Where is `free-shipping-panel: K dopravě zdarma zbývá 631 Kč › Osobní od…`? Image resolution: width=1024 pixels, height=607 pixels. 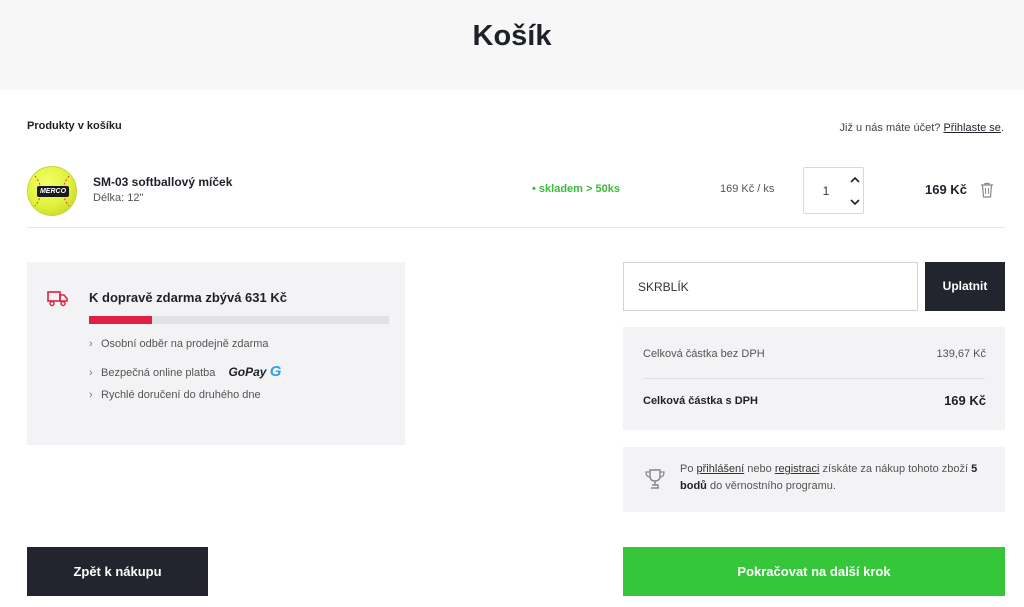 free-shipping-panel: K dopravě zdarma zbývá 631 Kč › Osobní od… is located at coordinates (216, 353).